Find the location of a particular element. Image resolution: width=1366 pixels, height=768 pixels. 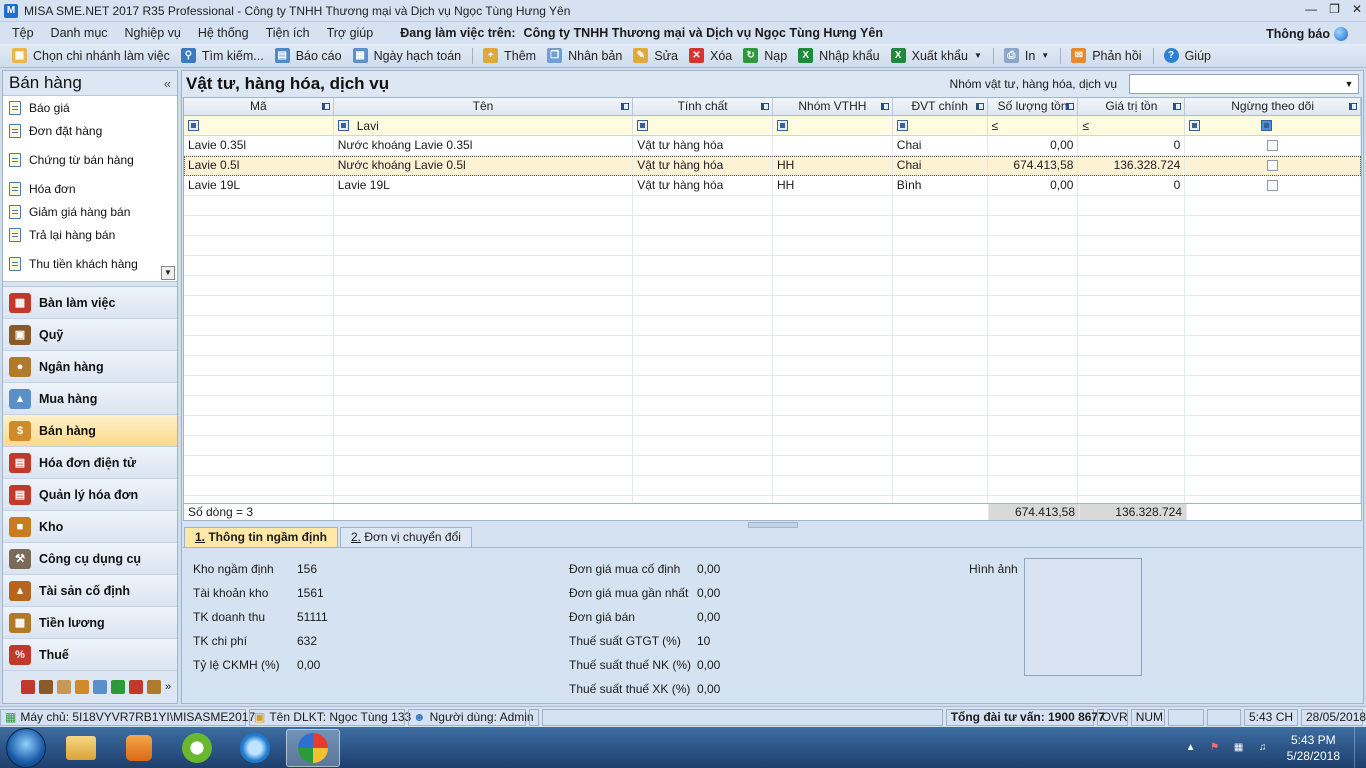

filter-unit is located at coordinates (940, 125).